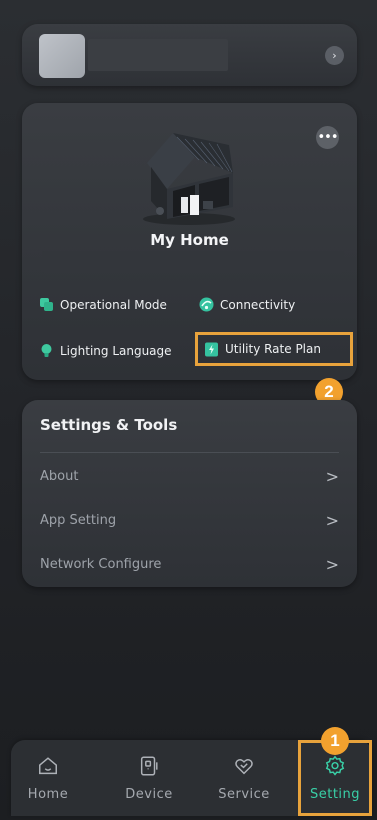  Describe the element at coordinates (211, 349) in the screenshot. I see `rate-plan-icon` at that location.